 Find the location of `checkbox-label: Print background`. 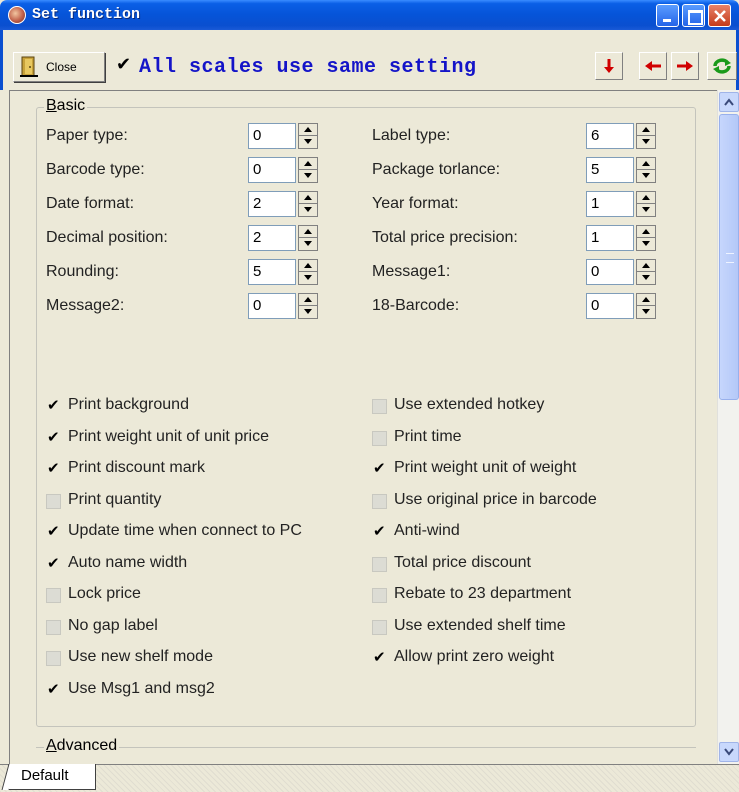

checkbox-label: Print background is located at coordinates (128, 404).